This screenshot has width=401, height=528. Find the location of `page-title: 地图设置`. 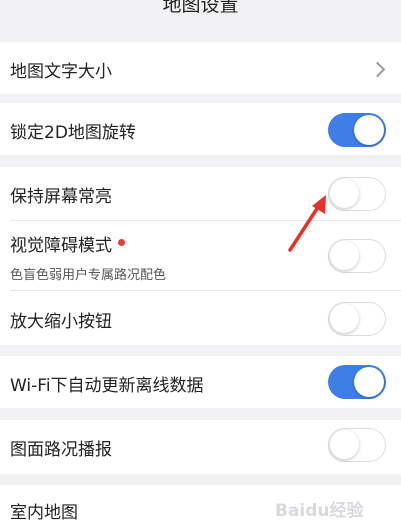

page-title: 地图设置 is located at coordinates (200, 8).